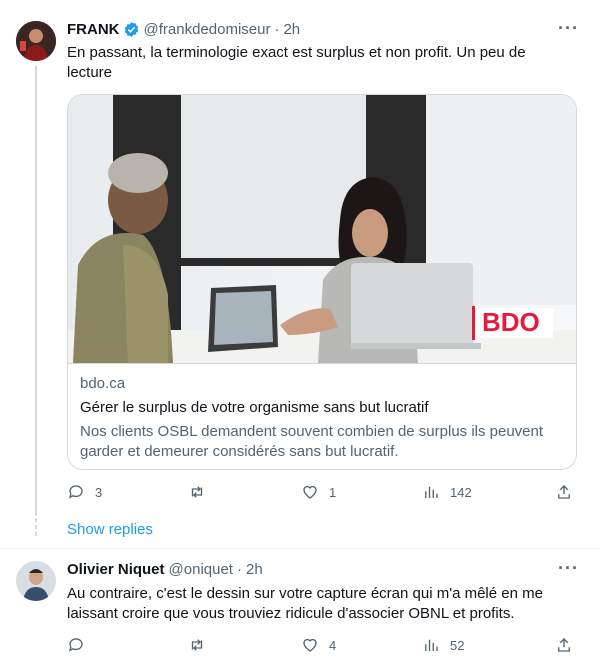 This screenshot has width=600, height=665. I want to click on avatar-olivier, so click(36, 581).